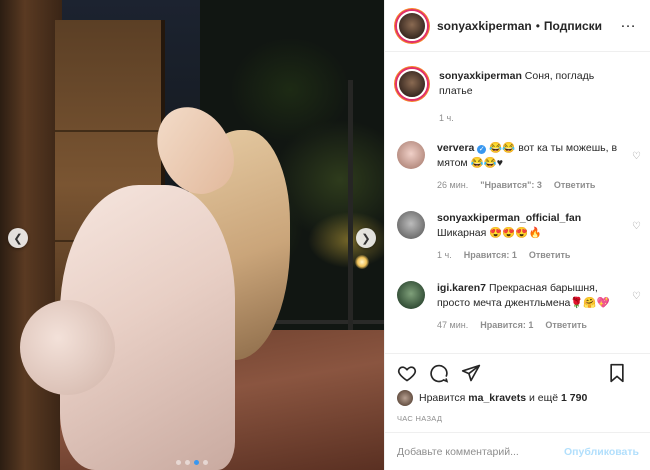  I want to click on photo-post, so click(350, 215).